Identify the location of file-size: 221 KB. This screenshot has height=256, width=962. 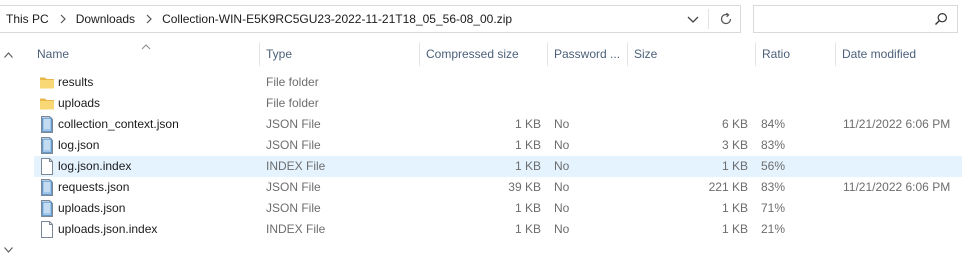
(728, 187).